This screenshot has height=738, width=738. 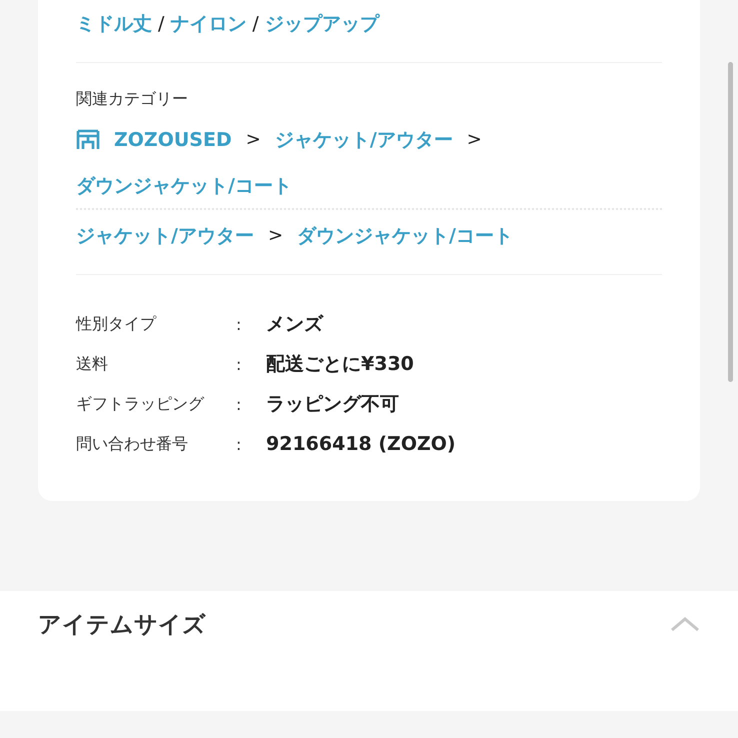 What do you see at coordinates (332, 404) in the screenshot?
I see `detail-value: ラッピング不可` at bounding box center [332, 404].